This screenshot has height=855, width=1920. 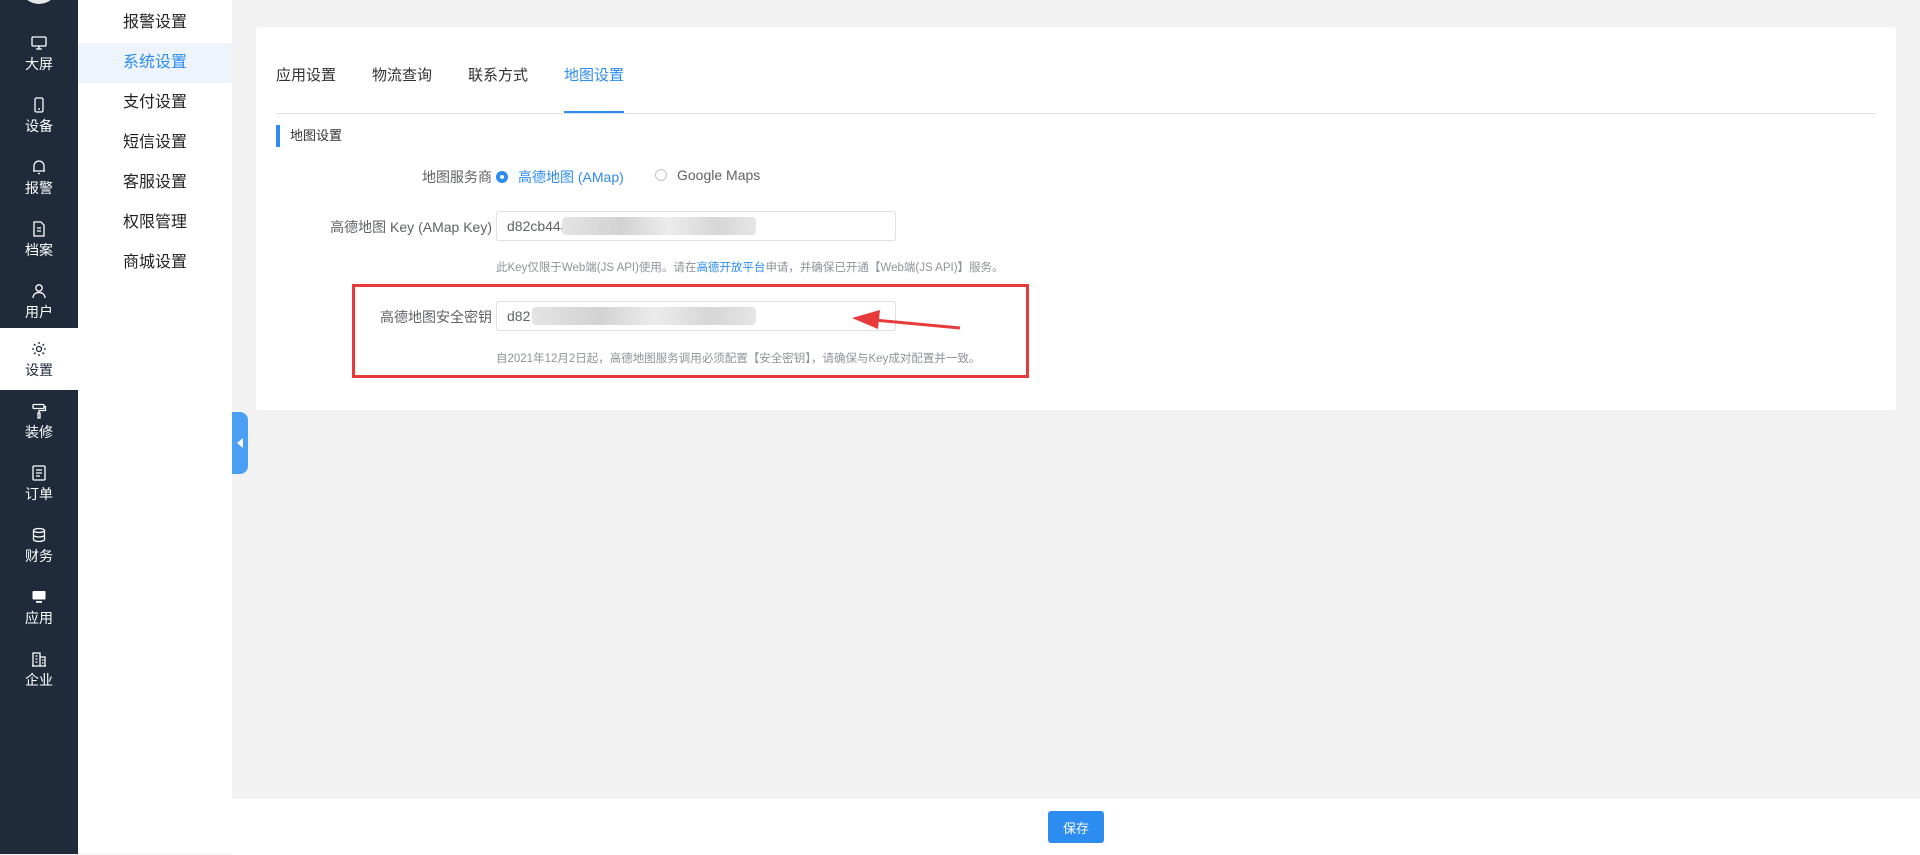 I want to click on submenu-item-sms-settings: 短信设置, so click(x=155, y=143).